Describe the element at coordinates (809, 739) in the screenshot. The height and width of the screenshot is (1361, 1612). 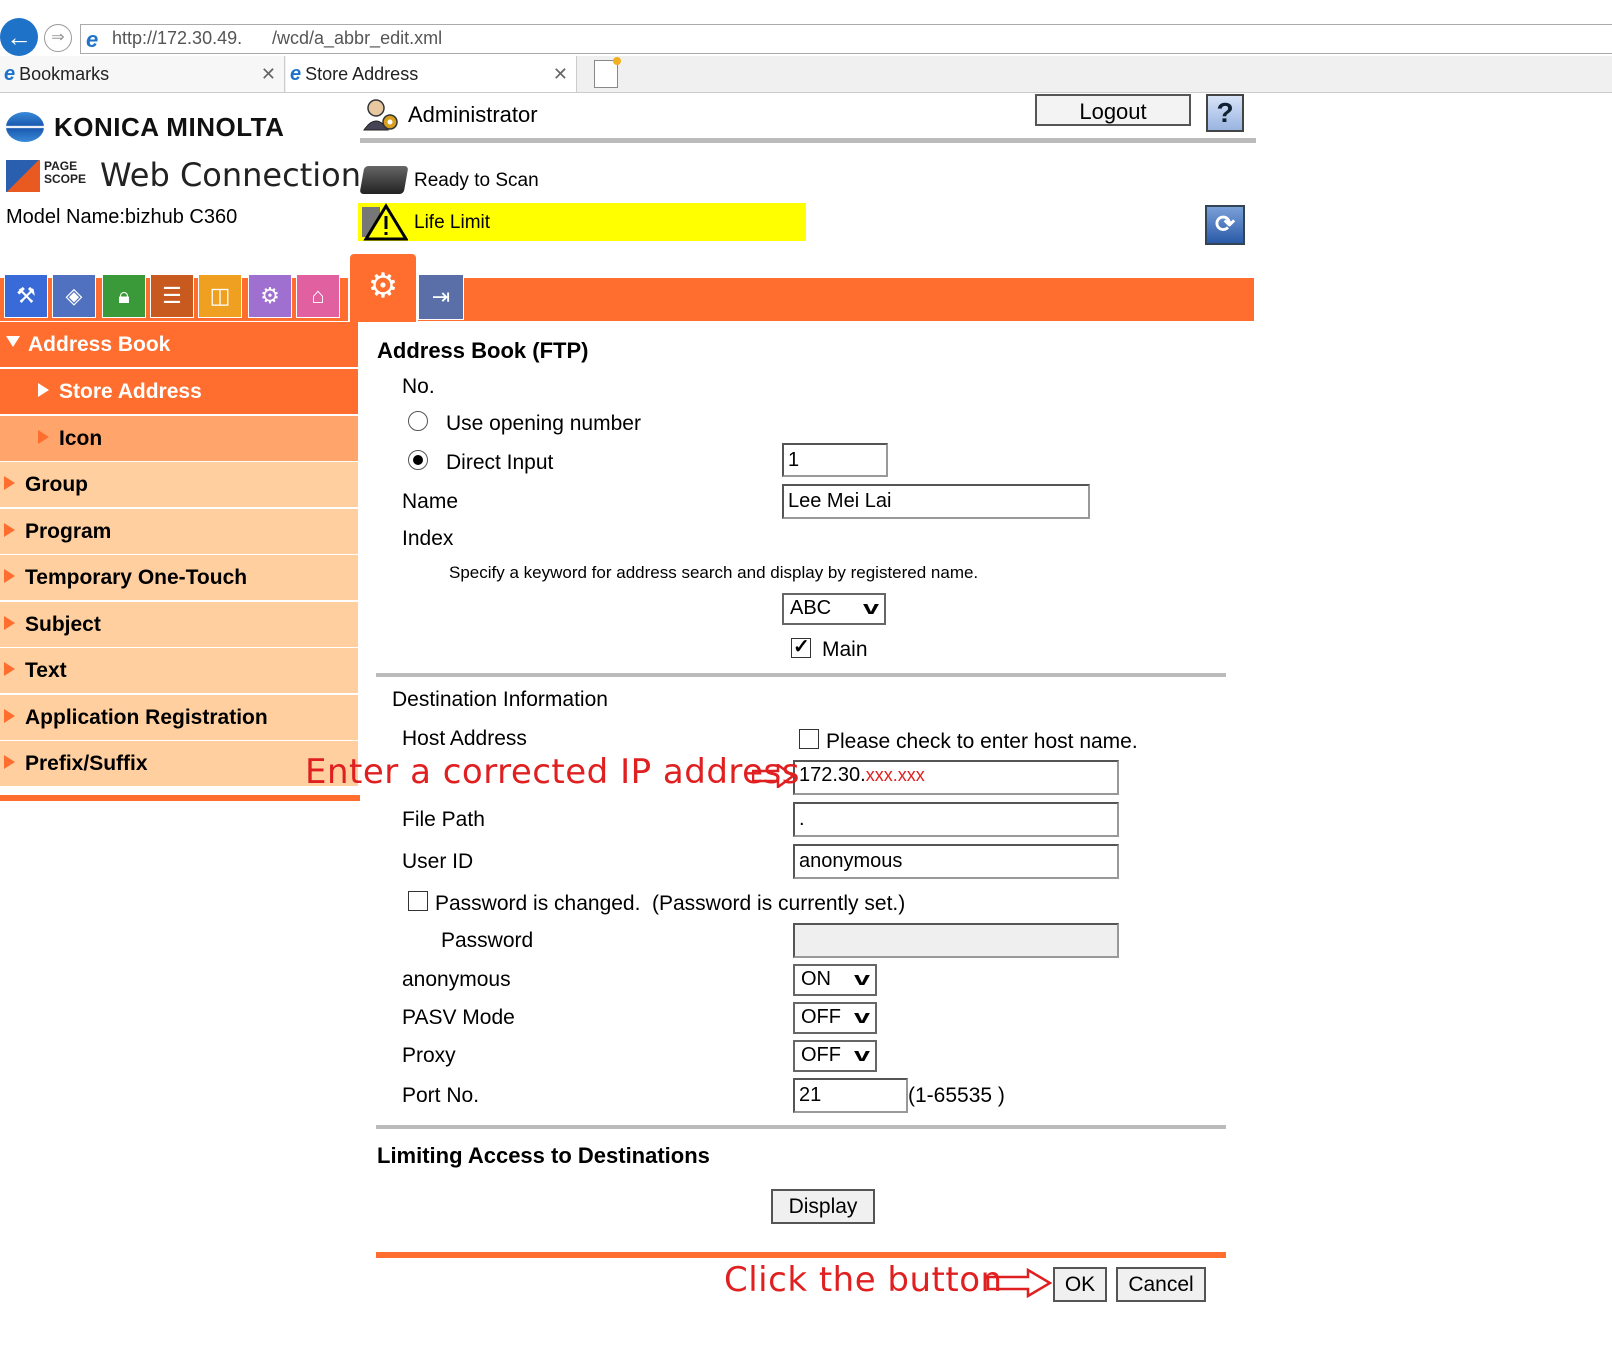
I see `host-name-checkbox` at that location.